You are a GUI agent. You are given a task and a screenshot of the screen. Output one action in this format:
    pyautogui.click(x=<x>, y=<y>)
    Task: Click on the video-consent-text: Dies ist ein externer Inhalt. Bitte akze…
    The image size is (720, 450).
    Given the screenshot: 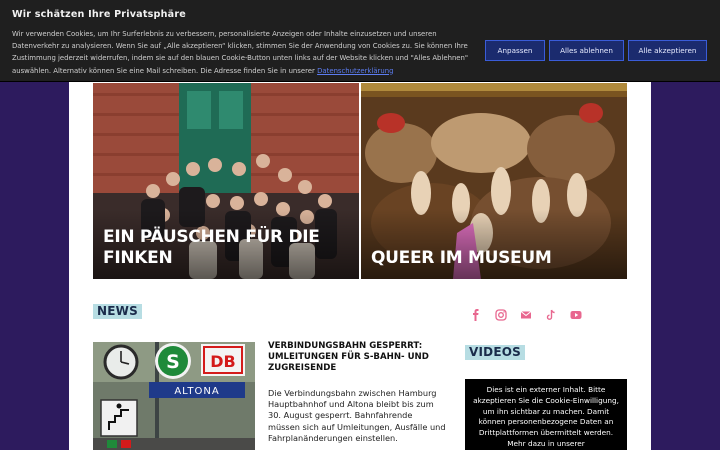 What is the action you would take?
    pyautogui.click(x=546, y=416)
    